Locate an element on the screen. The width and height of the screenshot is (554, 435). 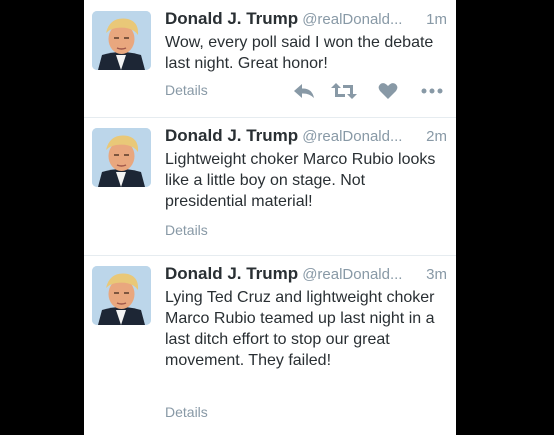
timestamp: 3m is located at coordinates (436, 274).